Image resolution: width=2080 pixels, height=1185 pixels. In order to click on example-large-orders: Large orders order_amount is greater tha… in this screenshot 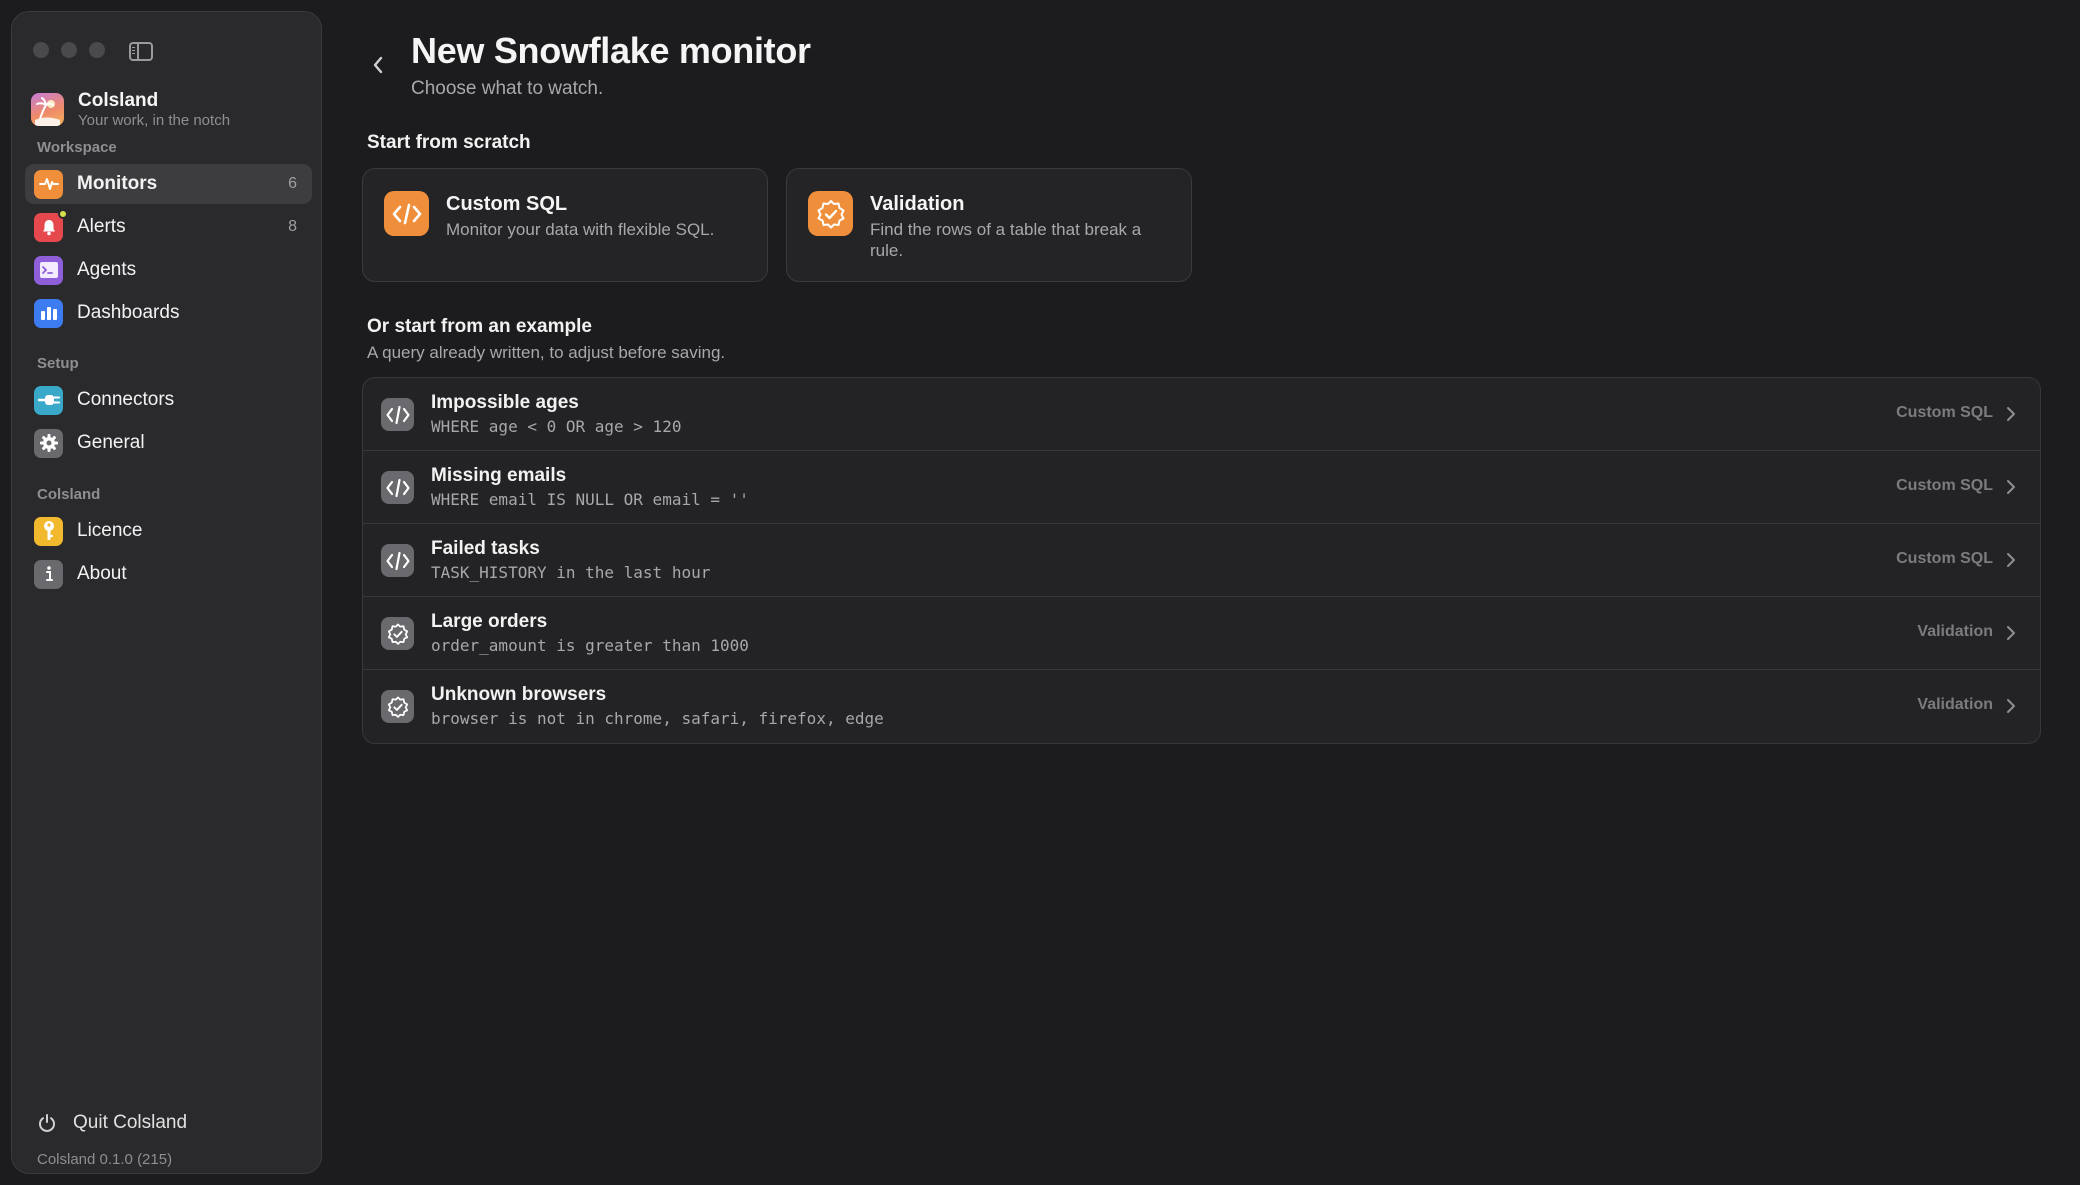, I will do `click(1201, 633)`.